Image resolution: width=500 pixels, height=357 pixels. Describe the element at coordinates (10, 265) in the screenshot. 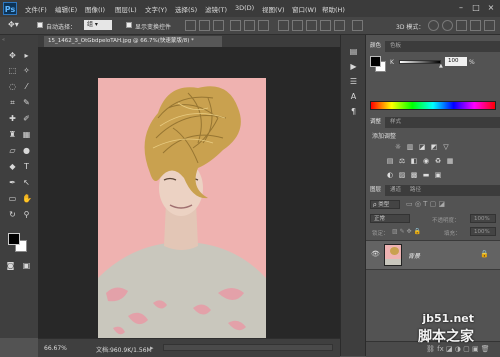

I see `quick-mask-icon: ◙` at that location.